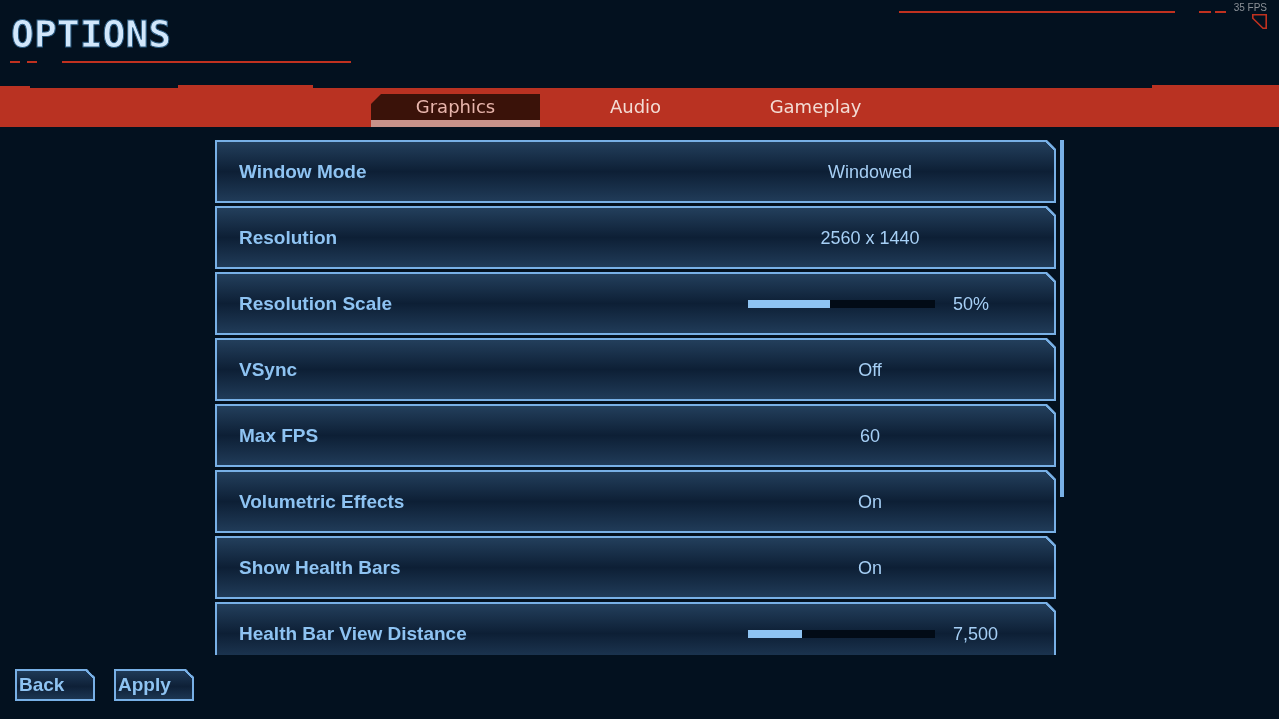 The height and width of the screenshot is (719, 1279). Describe the element at coordinates (55, 685) in the screenshot. I see `back-button: Back` at that location.